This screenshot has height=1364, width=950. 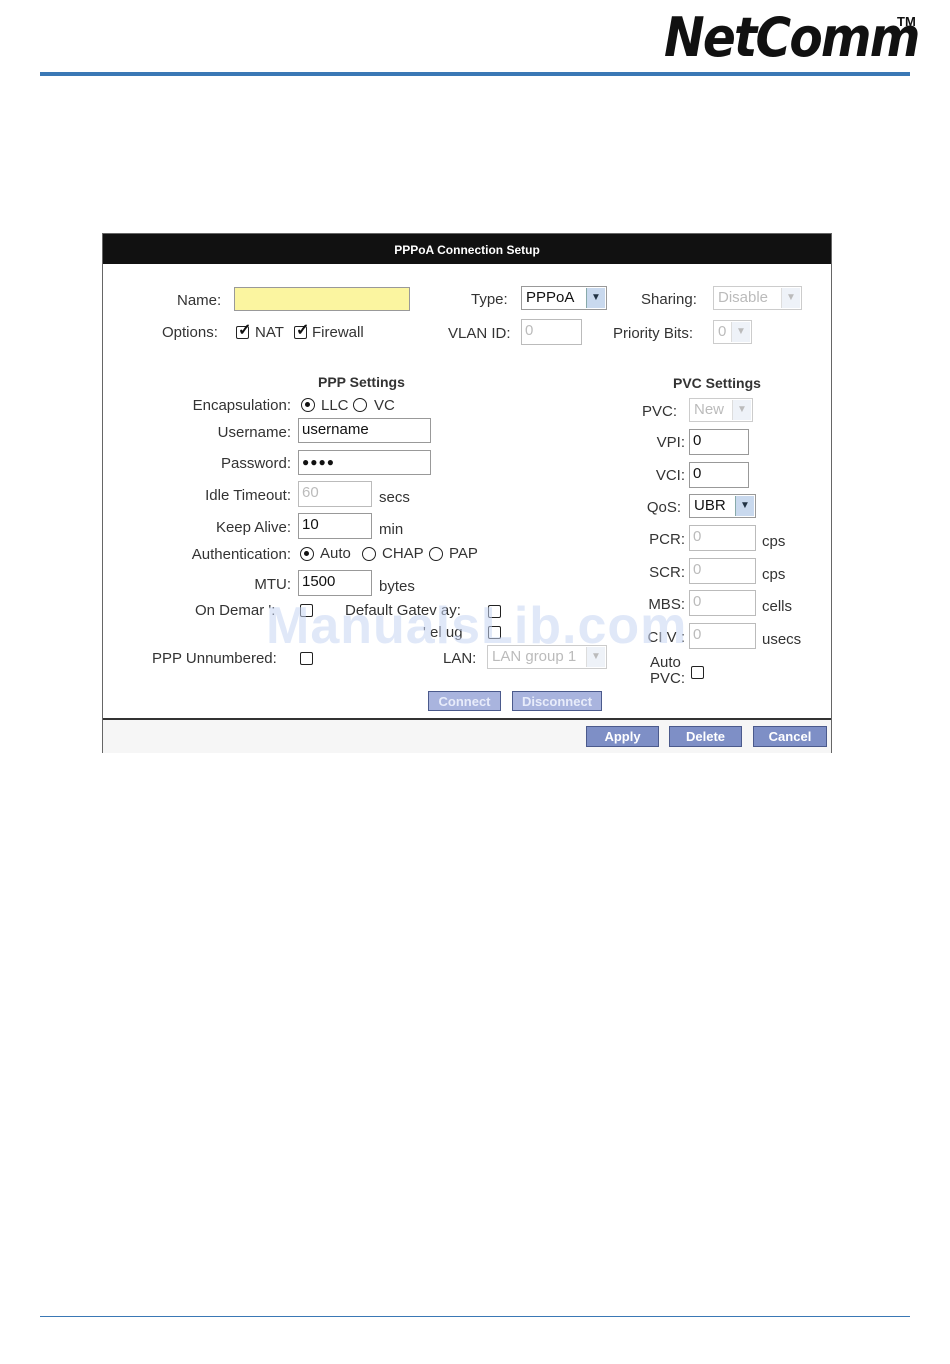 What do you see at coordinates (364, 430) in the screenshot?
I see `username-input: username` at bounding box center [364, 430].